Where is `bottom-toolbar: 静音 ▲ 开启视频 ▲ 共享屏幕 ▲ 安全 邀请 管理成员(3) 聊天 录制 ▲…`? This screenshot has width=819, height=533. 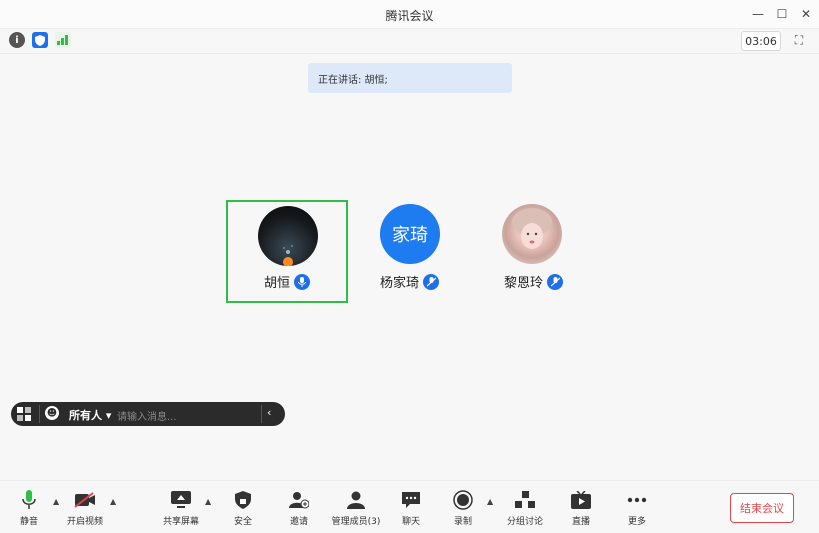
bottom-toolbar: 静音 ▲ 开启视频 ▲ 共享屏幕 ▲ 安全 邀请 管理成员(3) 聊天 录制 ▲… is located at coordinates (409, 506).